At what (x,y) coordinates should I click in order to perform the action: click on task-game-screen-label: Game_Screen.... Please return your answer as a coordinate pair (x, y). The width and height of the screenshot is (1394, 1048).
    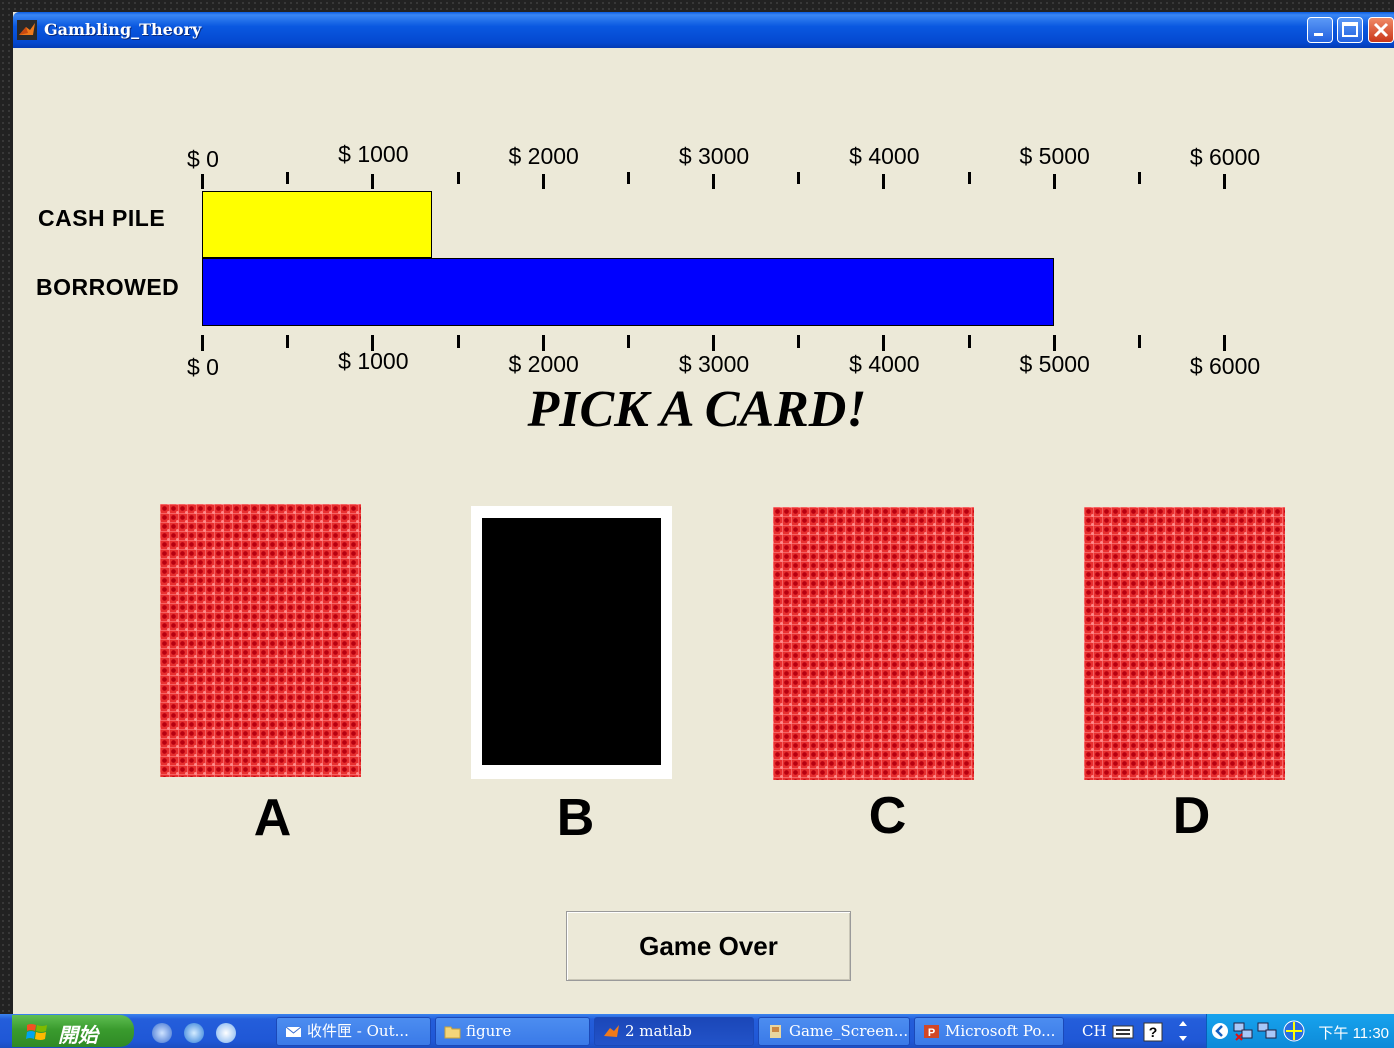
    Looking at the image, I should click on (849, 1031).